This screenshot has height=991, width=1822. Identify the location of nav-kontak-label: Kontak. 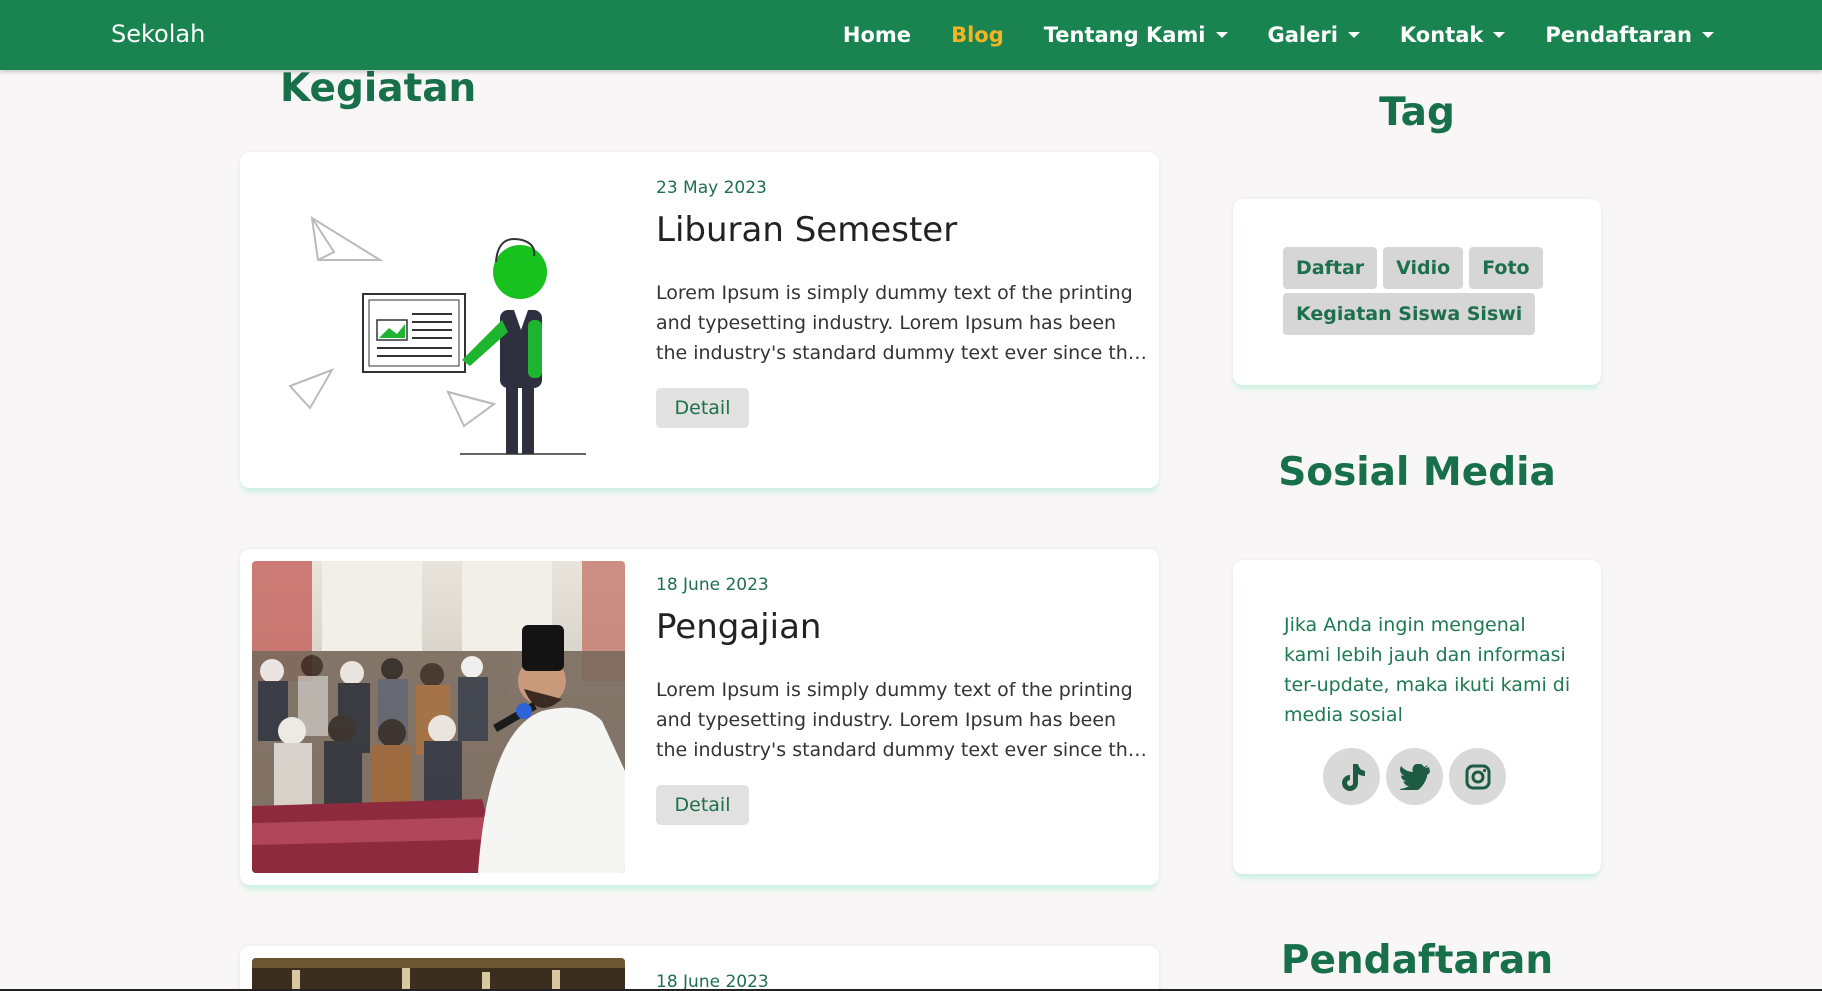
(1441, 35).